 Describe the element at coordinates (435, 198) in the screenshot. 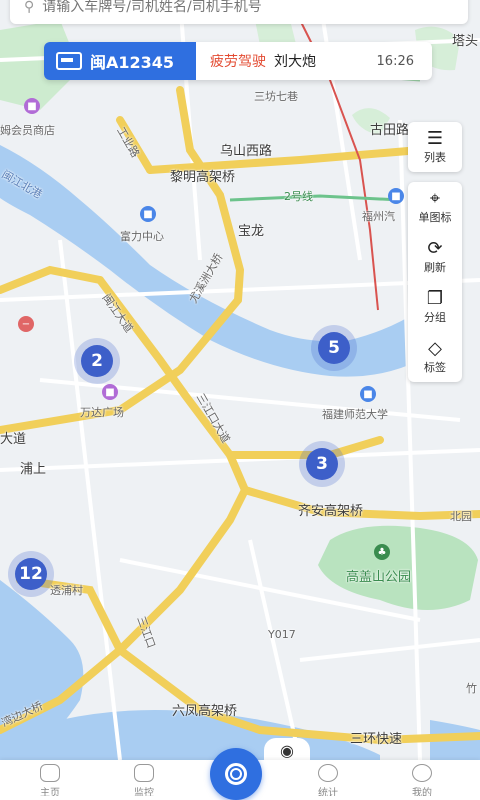

I see `crosshair-icon: ⌖` at that location.